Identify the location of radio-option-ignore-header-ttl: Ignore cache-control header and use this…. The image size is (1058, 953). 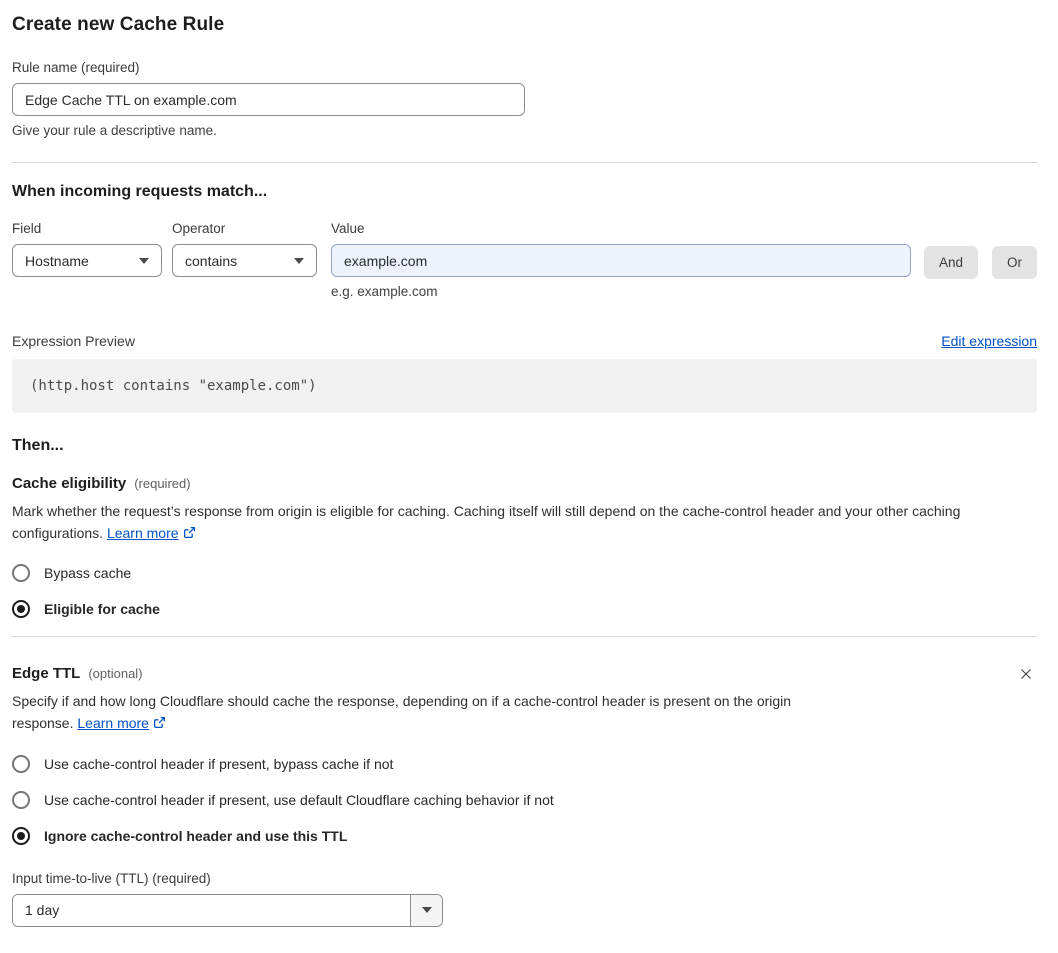
(180, 835).